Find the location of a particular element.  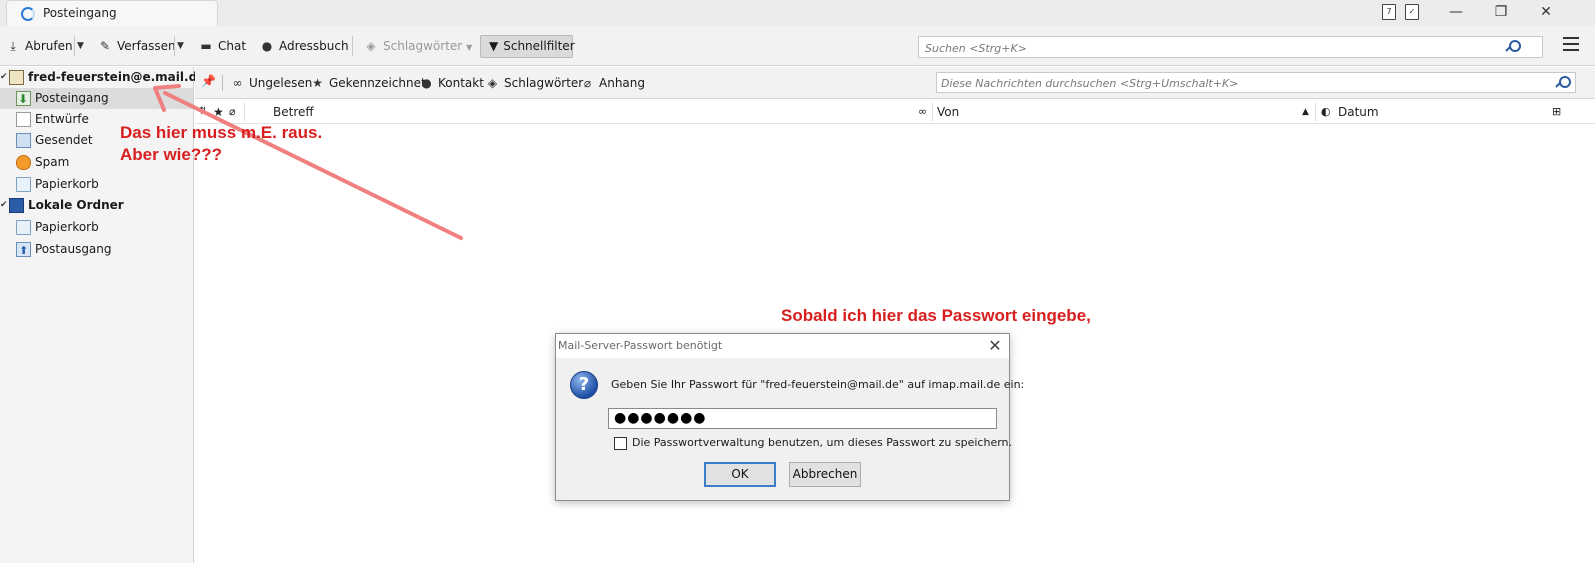

chat-button: ▬ Chat is located at coordinates (222, 46).